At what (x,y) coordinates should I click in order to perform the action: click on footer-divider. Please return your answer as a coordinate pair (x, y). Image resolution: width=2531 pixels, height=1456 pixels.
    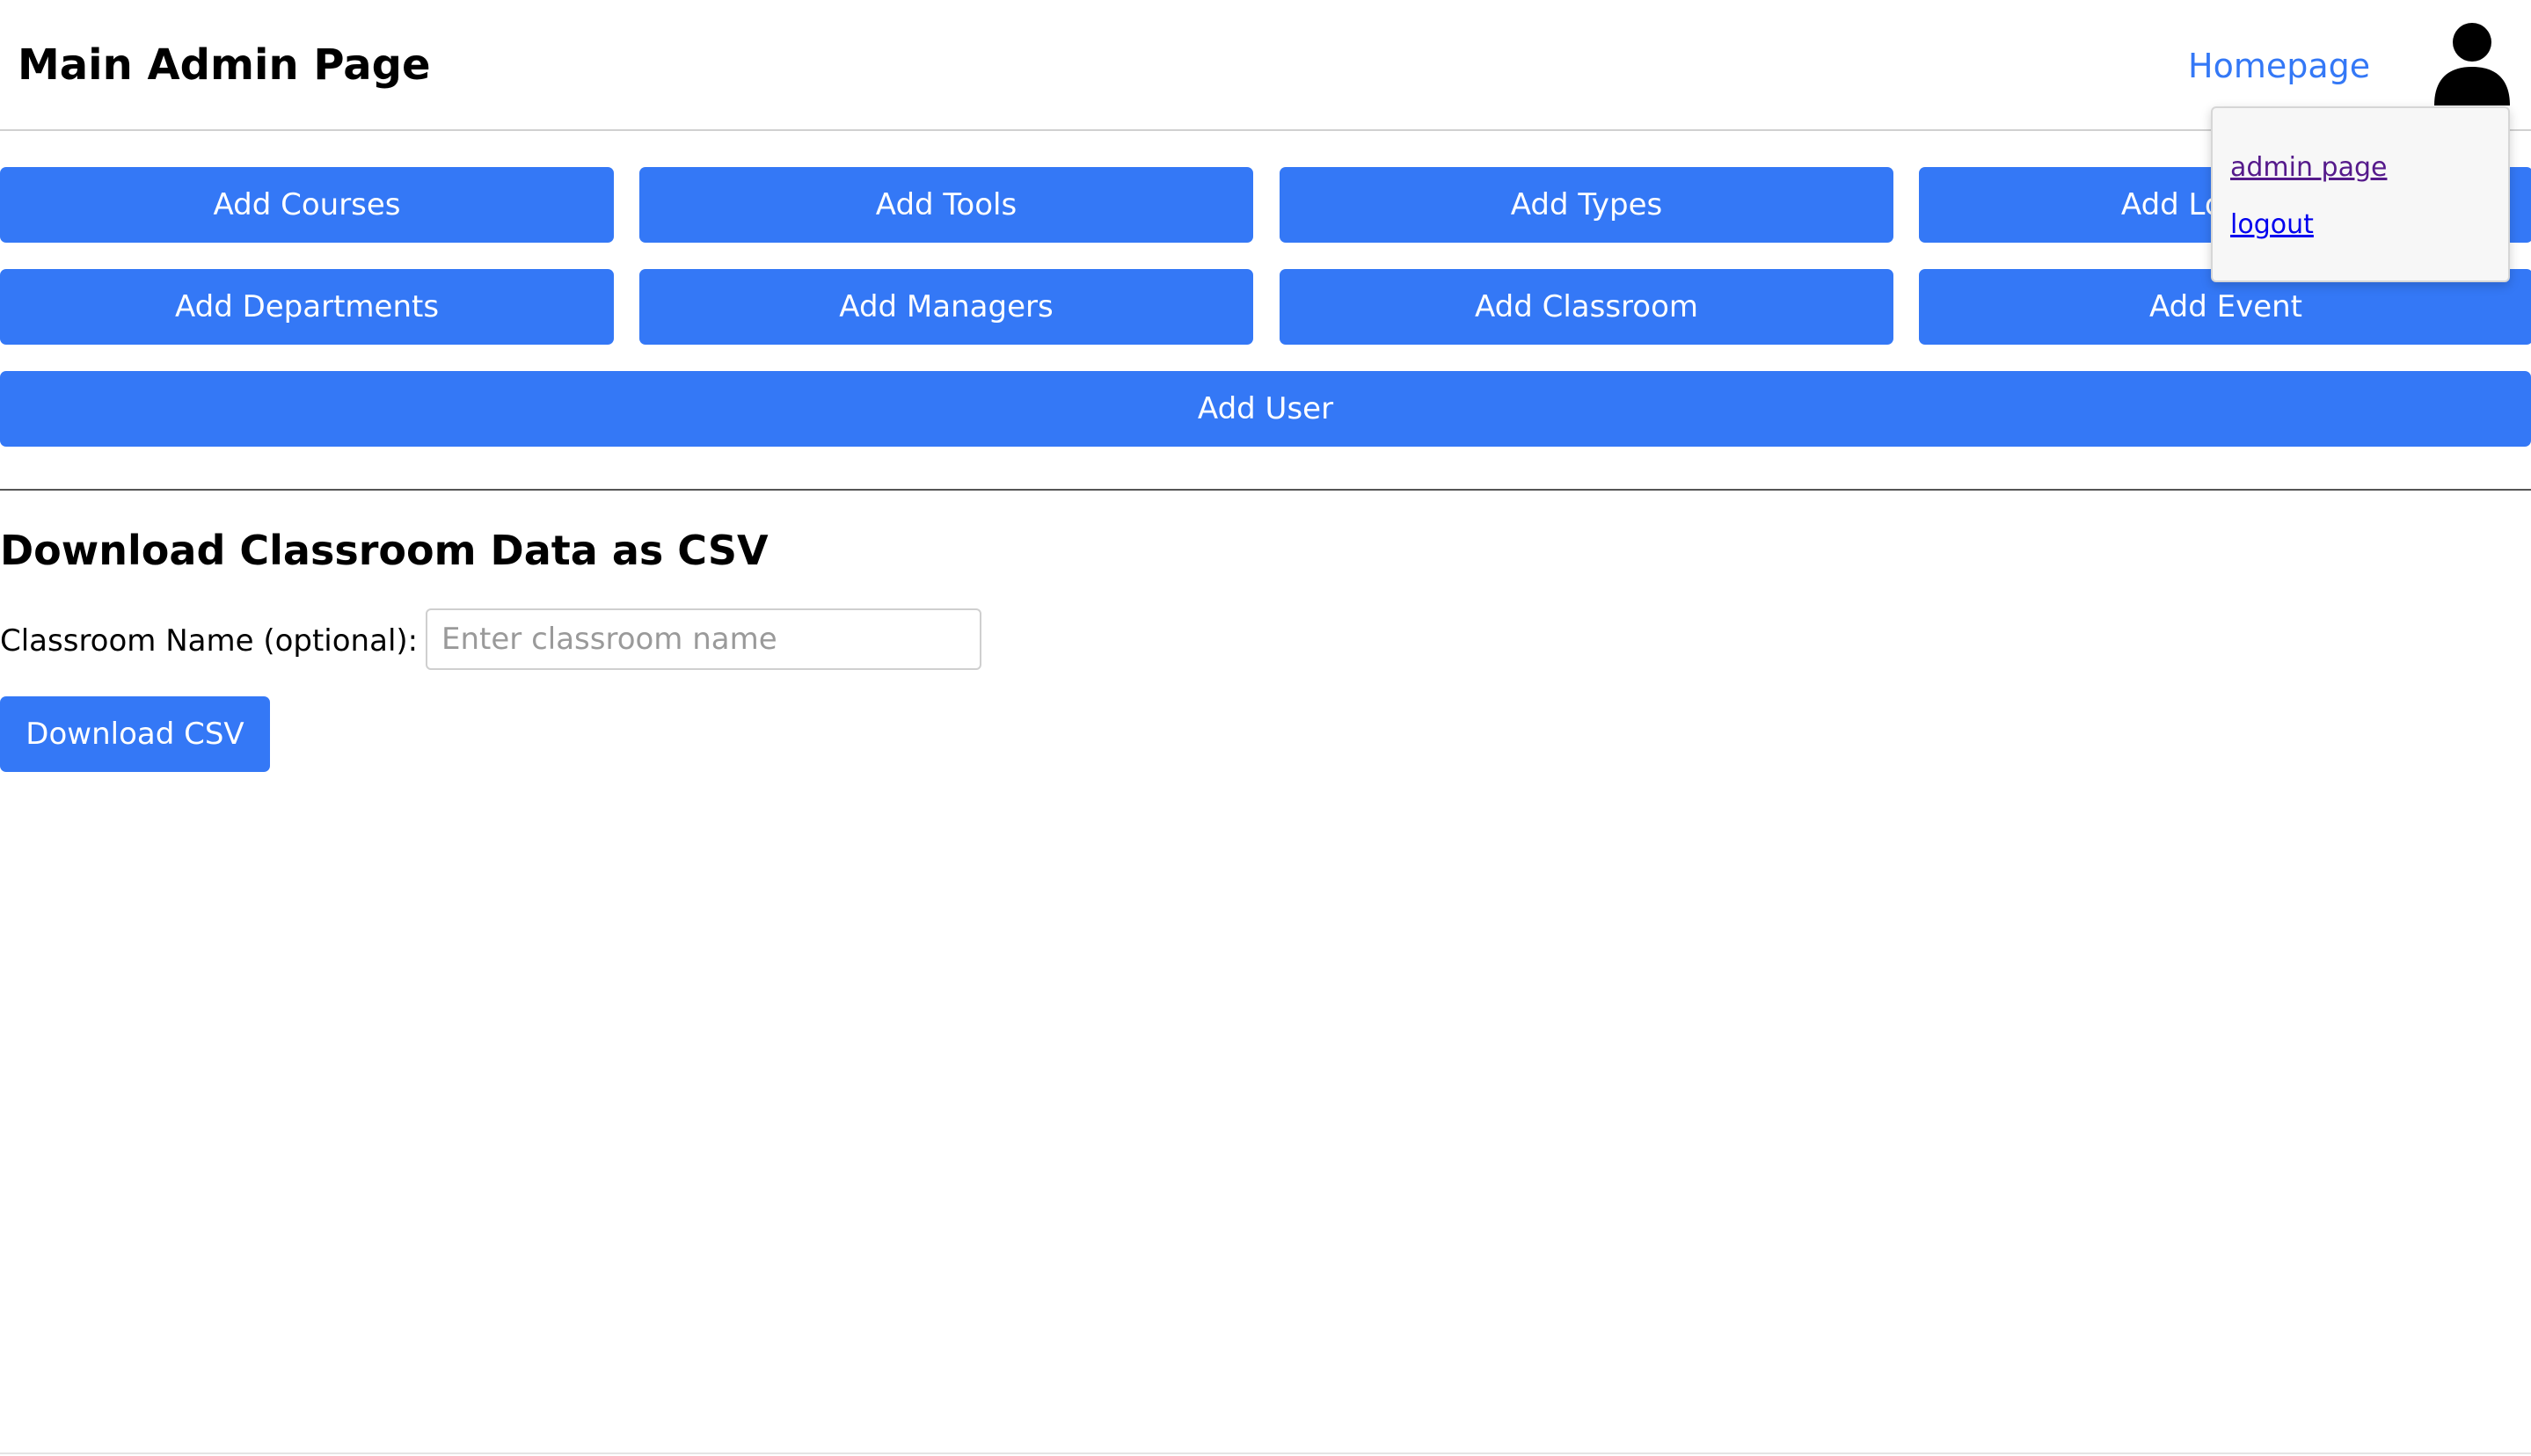
    Looking at the image, I should click on (1265, 1453).